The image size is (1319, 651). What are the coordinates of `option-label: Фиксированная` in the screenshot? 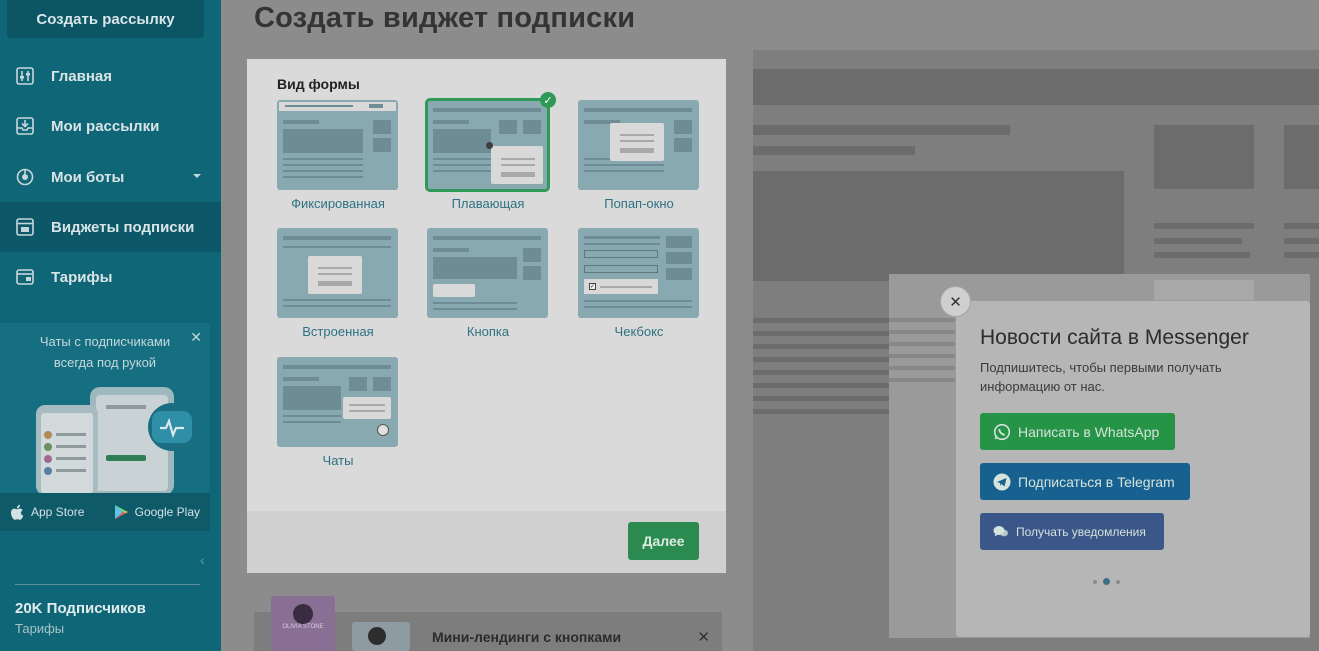 It's located at (338, 203).